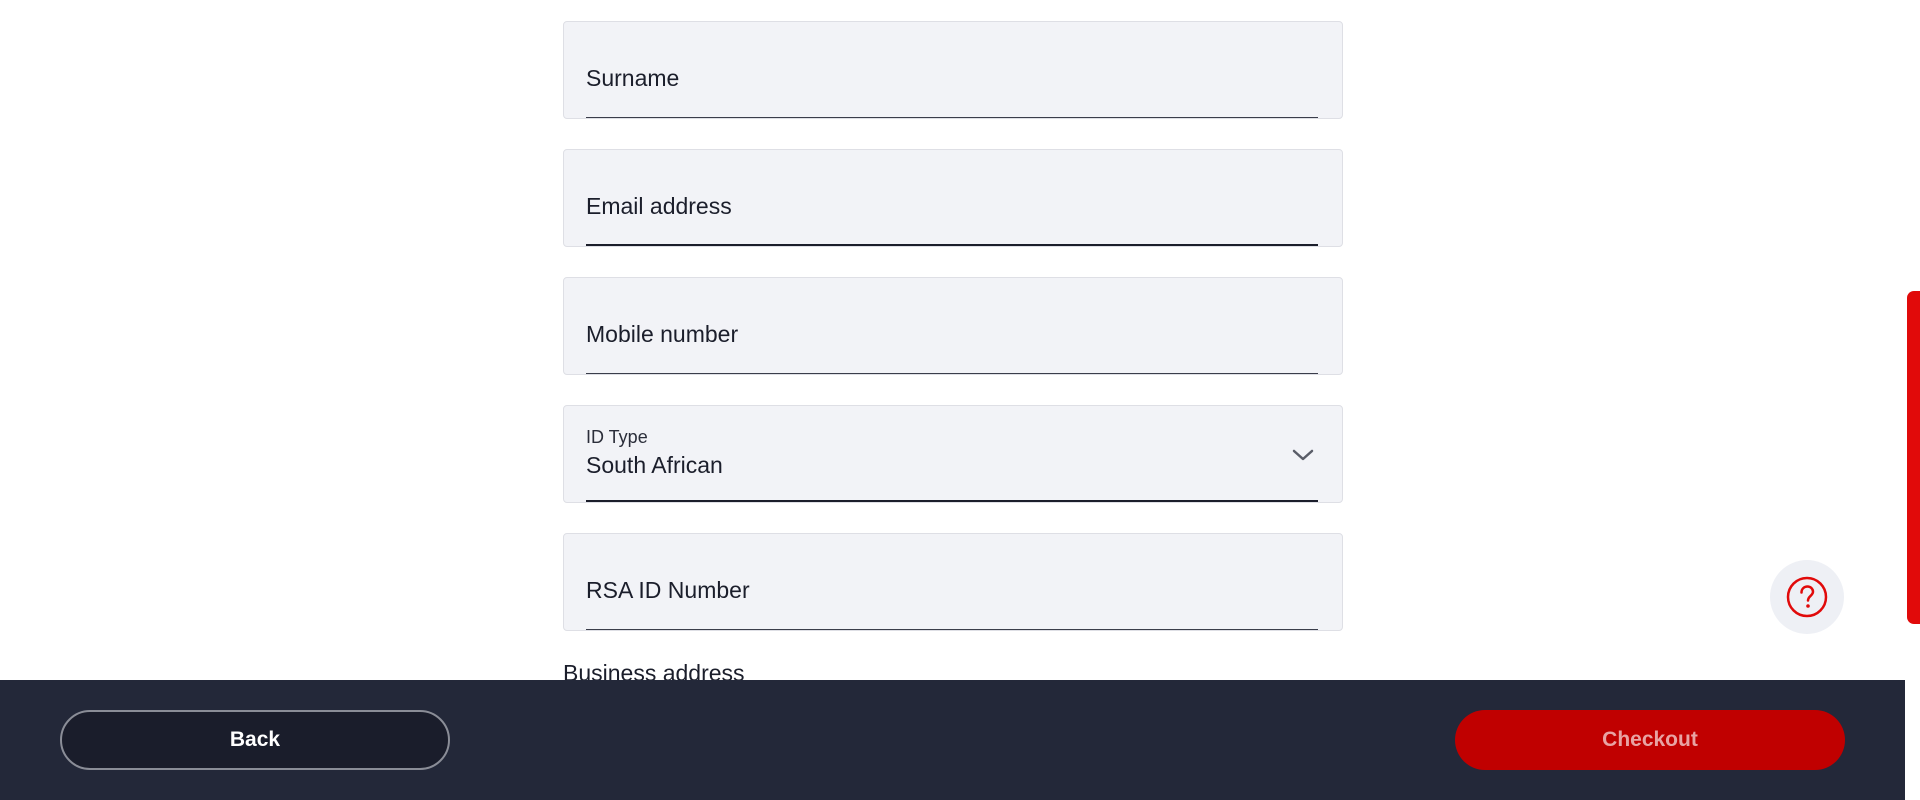 The height and width of the screenshot is (800, 1920). I want to click on footer-bar: Back Checkout, so click(952, 740).